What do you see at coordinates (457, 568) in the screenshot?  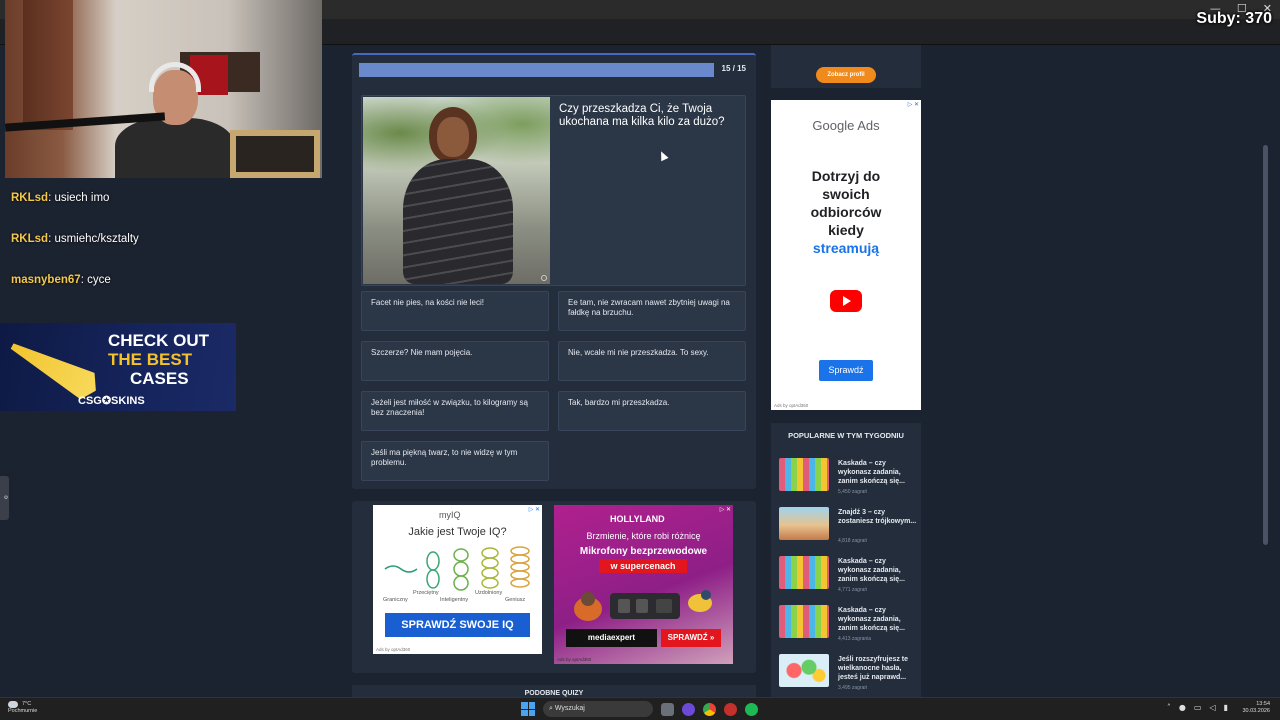 I see `iq-shapes-icon` at bounding box center [457, 568].